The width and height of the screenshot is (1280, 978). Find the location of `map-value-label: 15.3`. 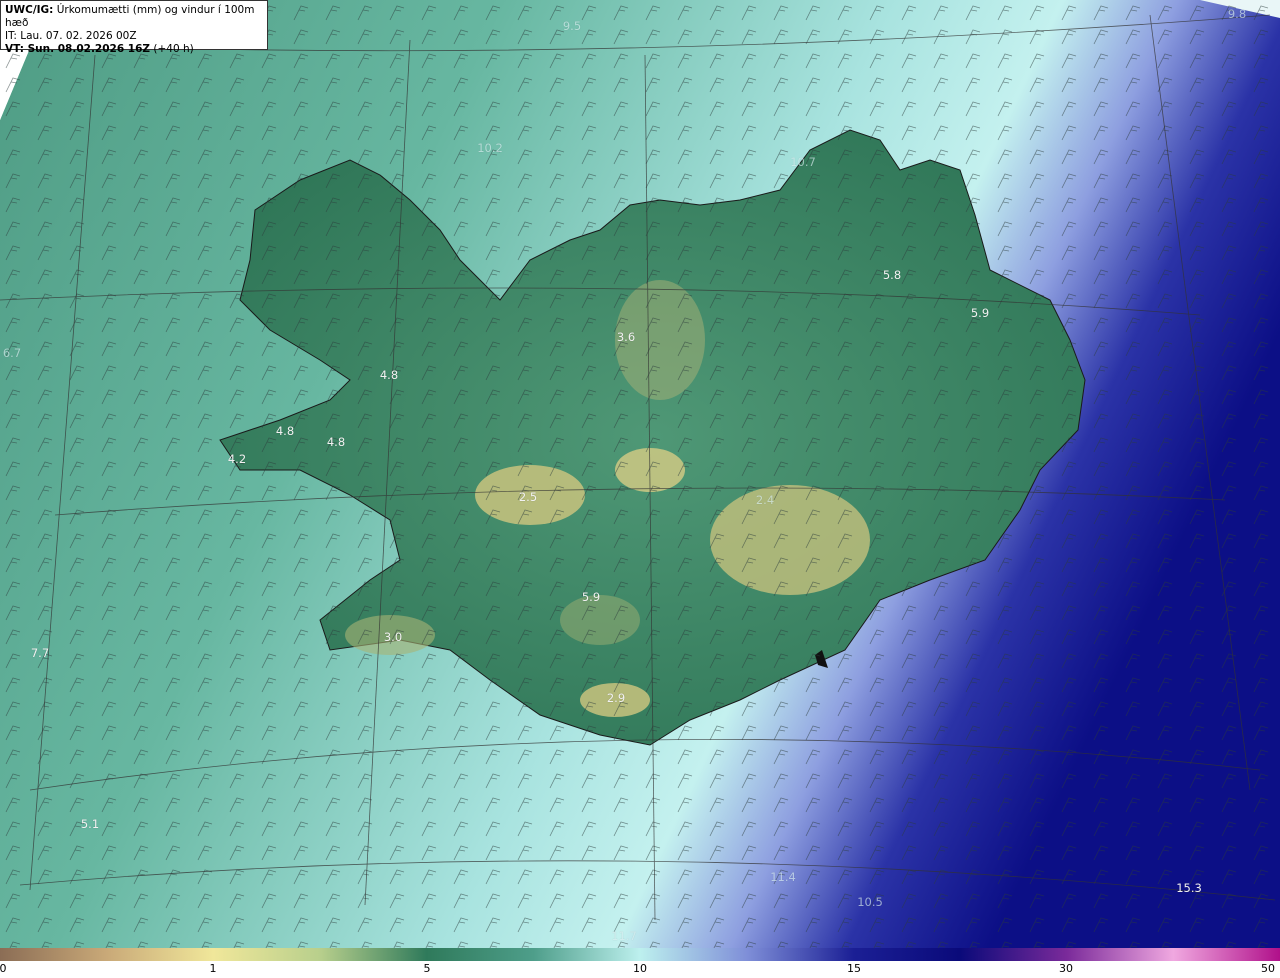

map-value-label: 15.3 is located at coordinates (1189, 888).